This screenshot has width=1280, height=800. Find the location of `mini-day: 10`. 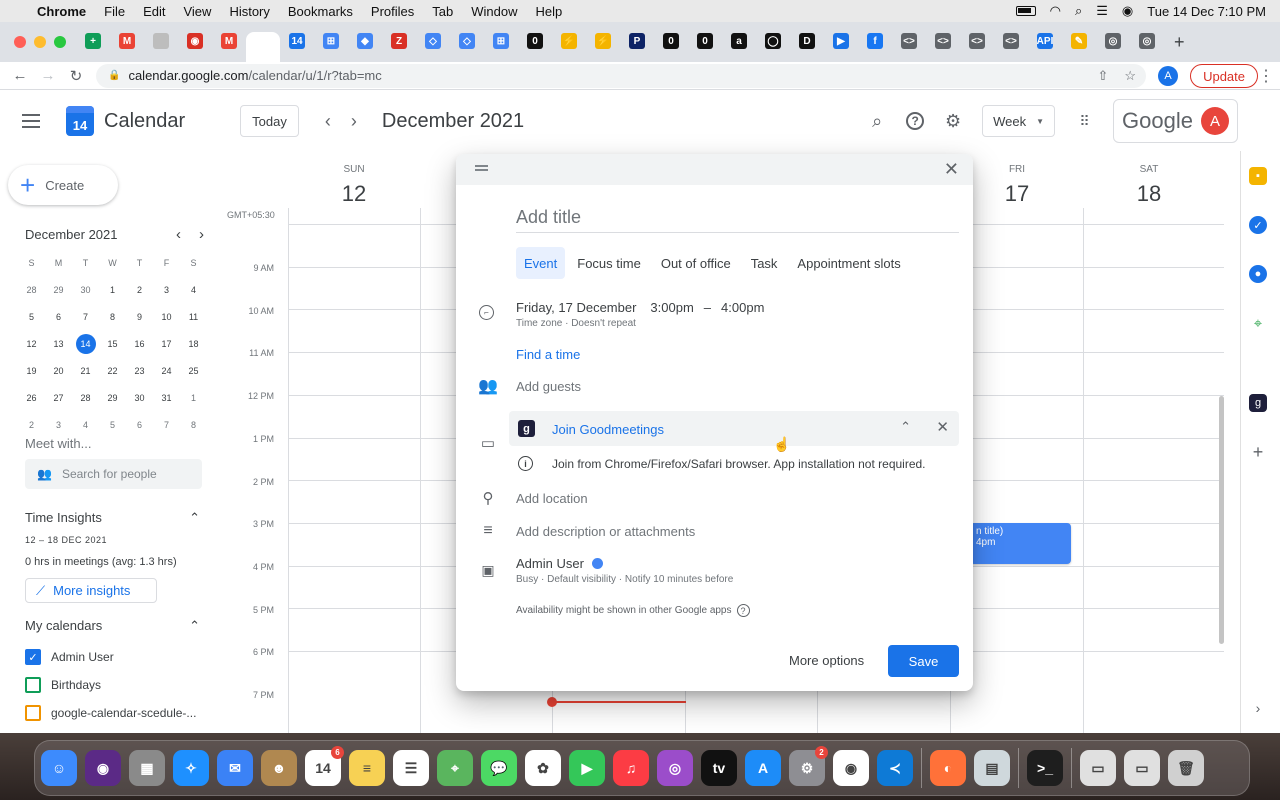

mini-day: 10 is located at coordinates (166, 317).